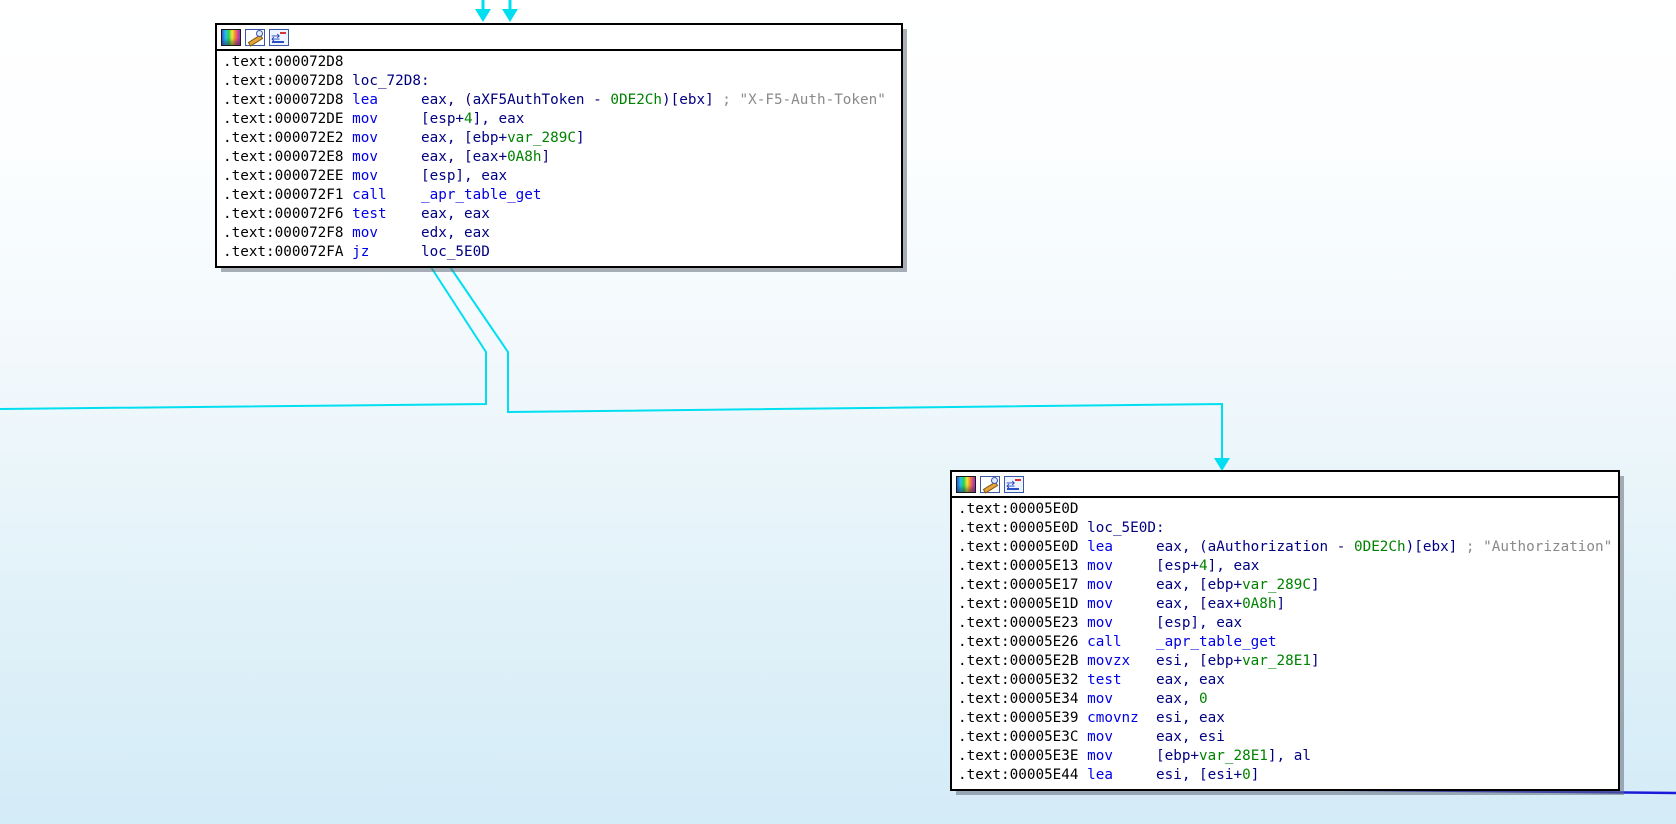 The image size is (1676, 824). What do you see at coordinates (1121, 718) in the screenshot?
I see `asm-token: cmovnz` at bounding box center [1121, 718].